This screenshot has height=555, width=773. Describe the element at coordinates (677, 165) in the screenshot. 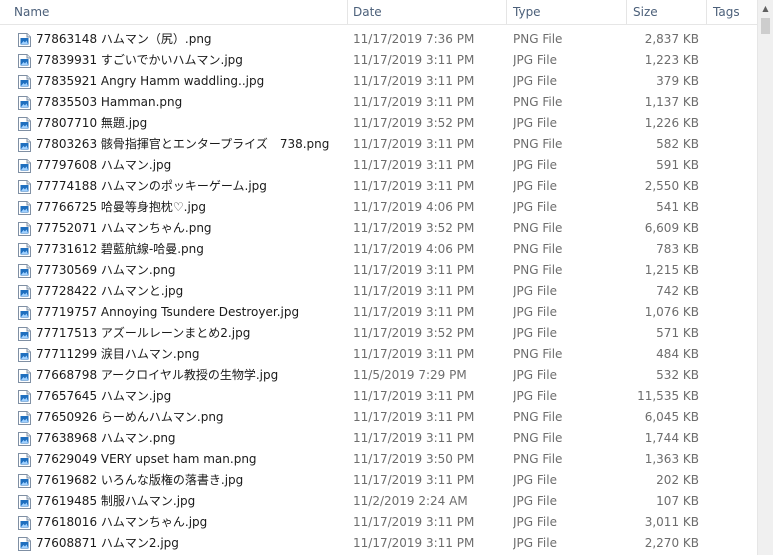

I see `file-size: 591 KB` at that location.